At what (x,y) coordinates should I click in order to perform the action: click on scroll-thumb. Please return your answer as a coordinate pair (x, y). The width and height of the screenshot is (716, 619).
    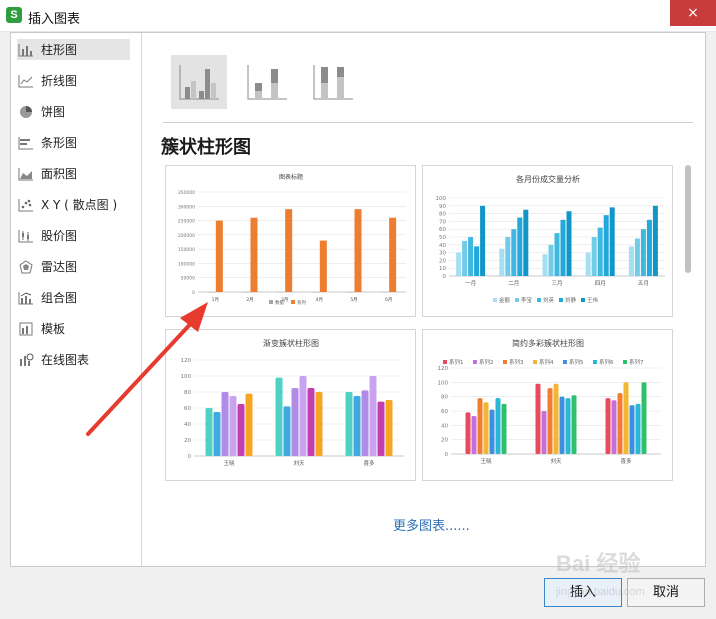
    Looking at the image, I should click on (688, 219).